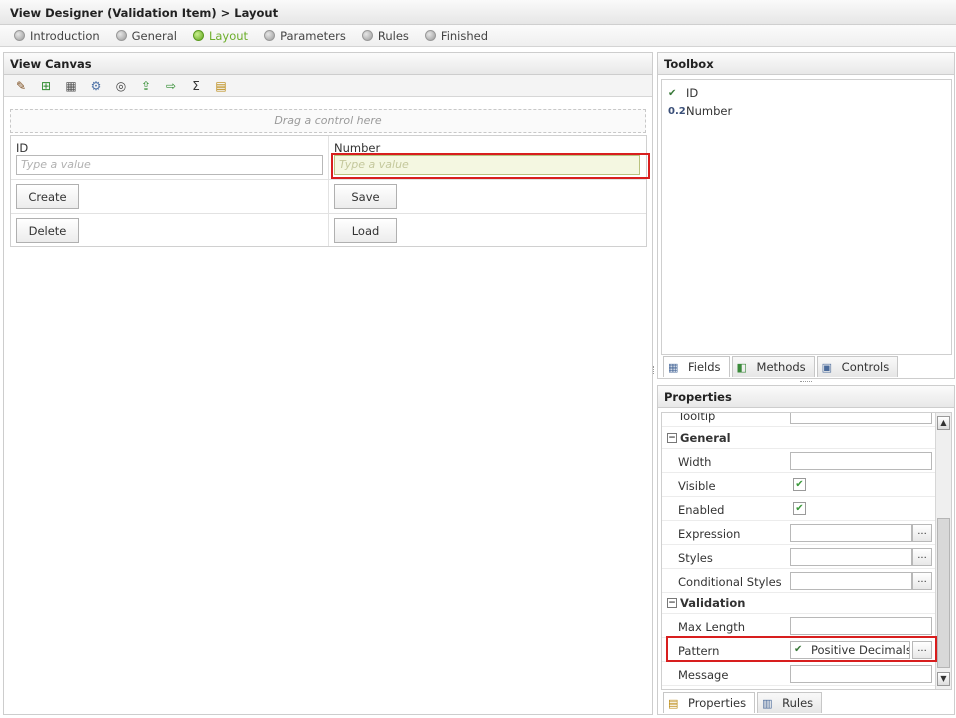 This screenshot has width=956, height=718. Describe the element at coordinates (170, 230) in the screenshot. I see `grid-cell: Delete` at that location.